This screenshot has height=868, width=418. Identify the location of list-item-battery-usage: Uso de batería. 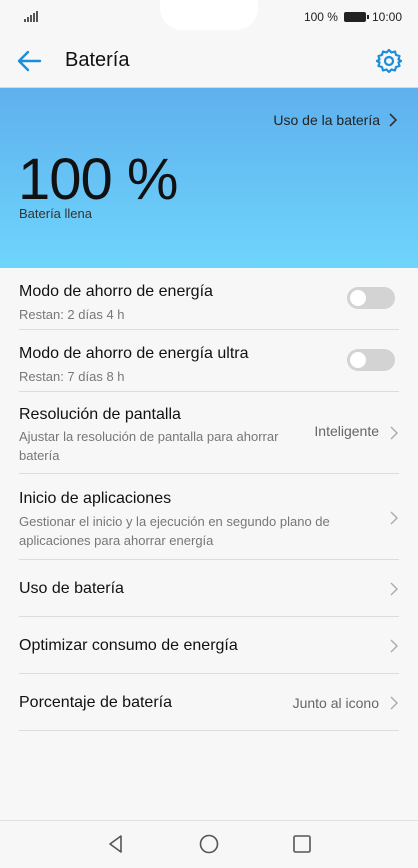
(209, 588).